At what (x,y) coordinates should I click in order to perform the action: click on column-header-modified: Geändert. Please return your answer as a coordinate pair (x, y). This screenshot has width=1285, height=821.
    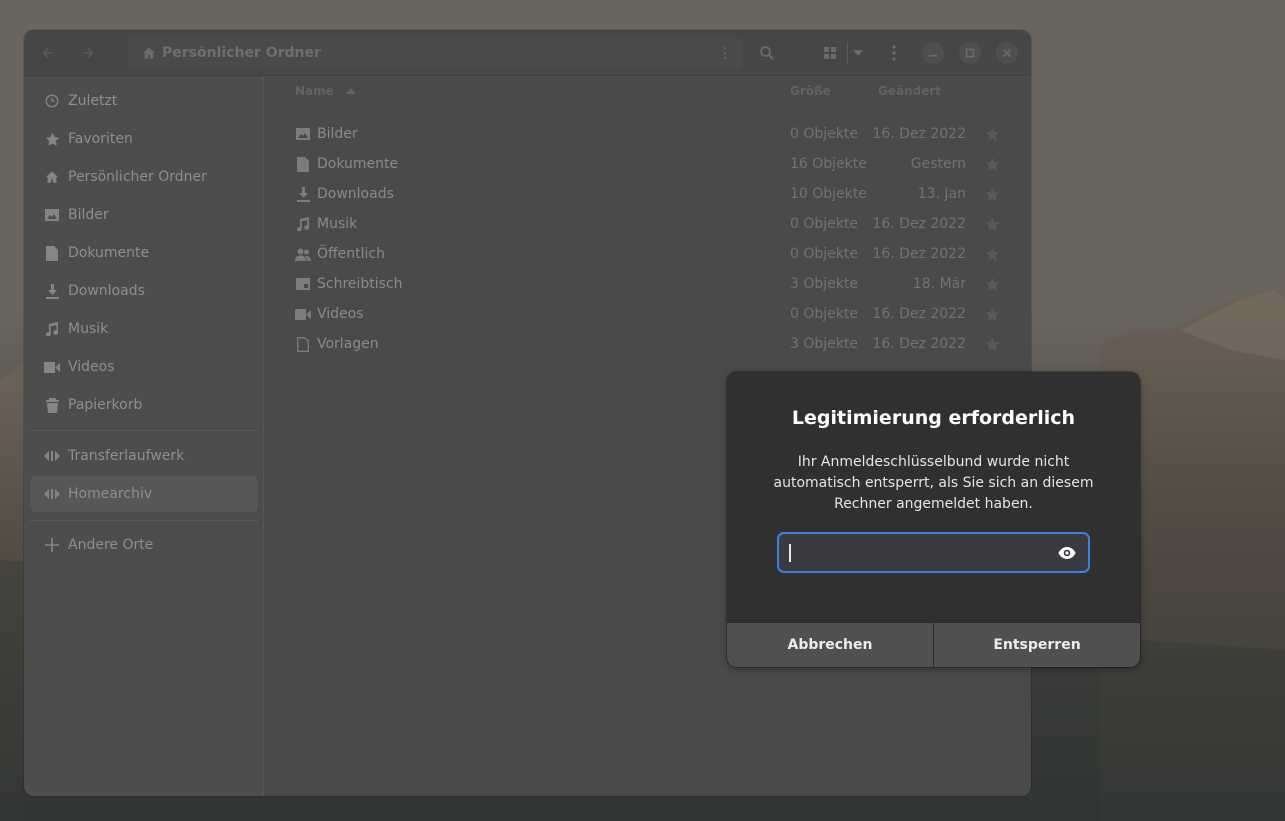
    Looking at the image, I should click on (909, 91).